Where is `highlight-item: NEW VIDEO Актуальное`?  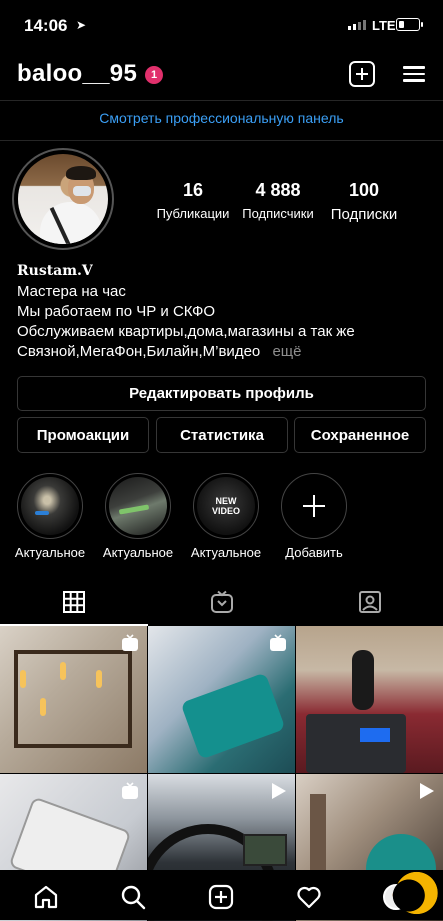 highlight-item: NEW VIDEO Актуальное is located at coordinates (226, 516).